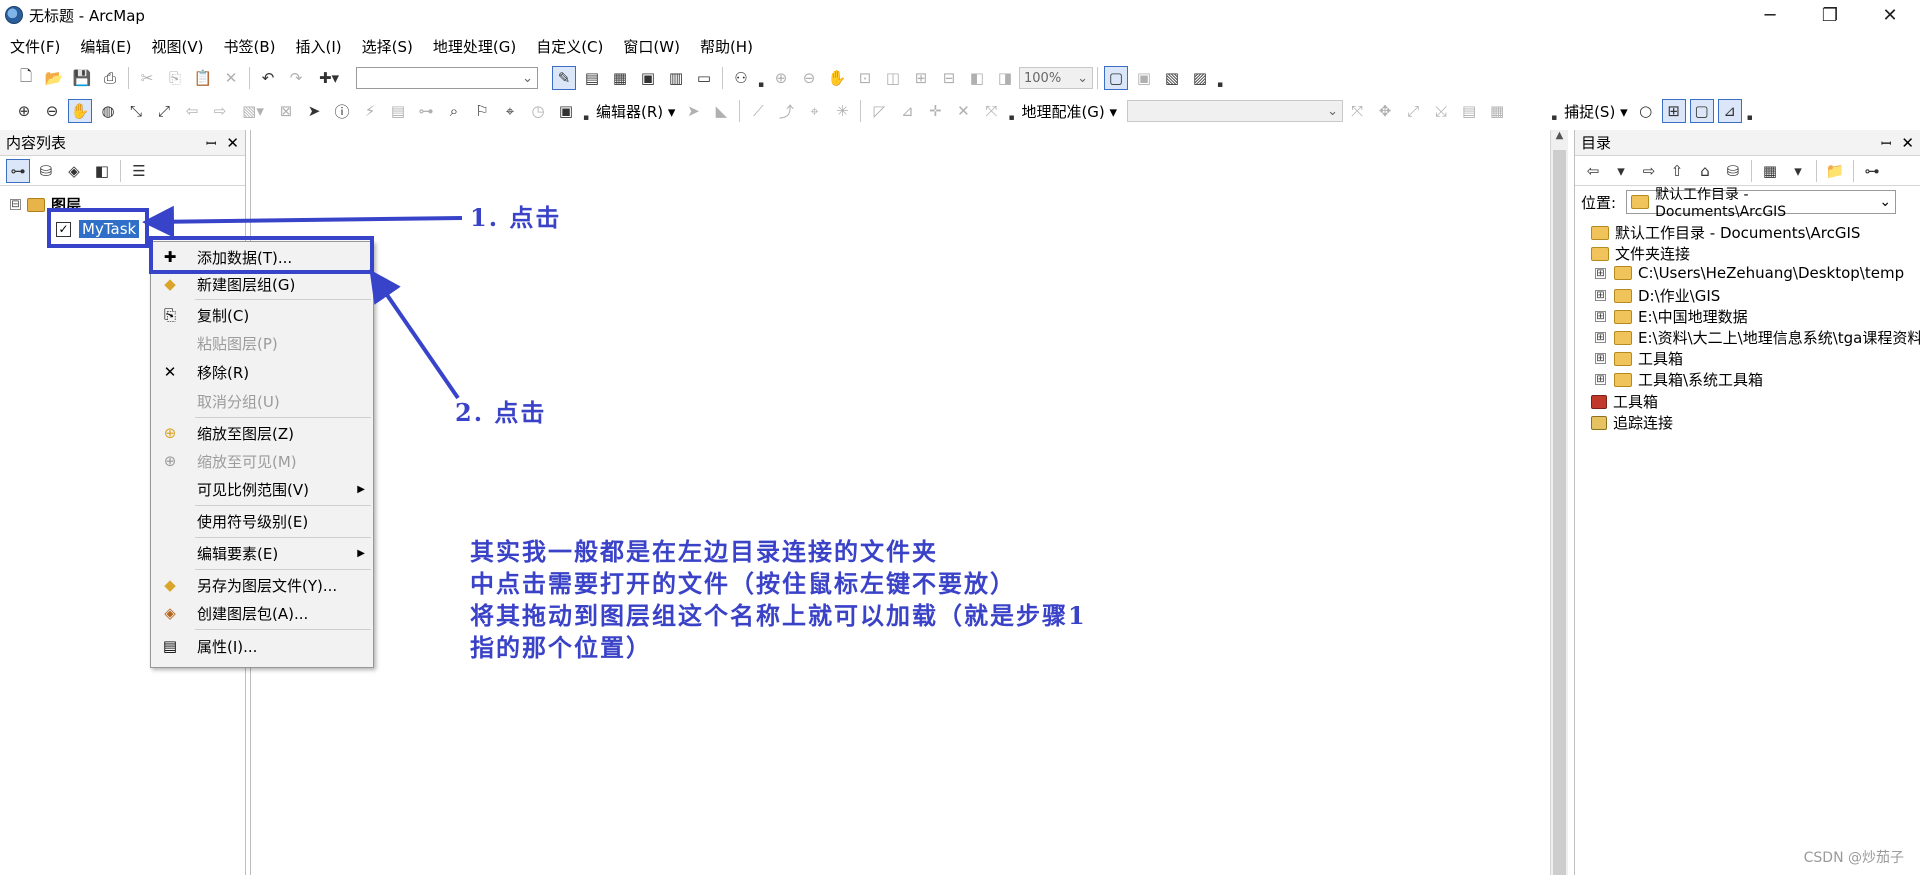  Describe the element at coordinates (80, 111) in the screenshot. I see `pan-icon: ✋` at that location.